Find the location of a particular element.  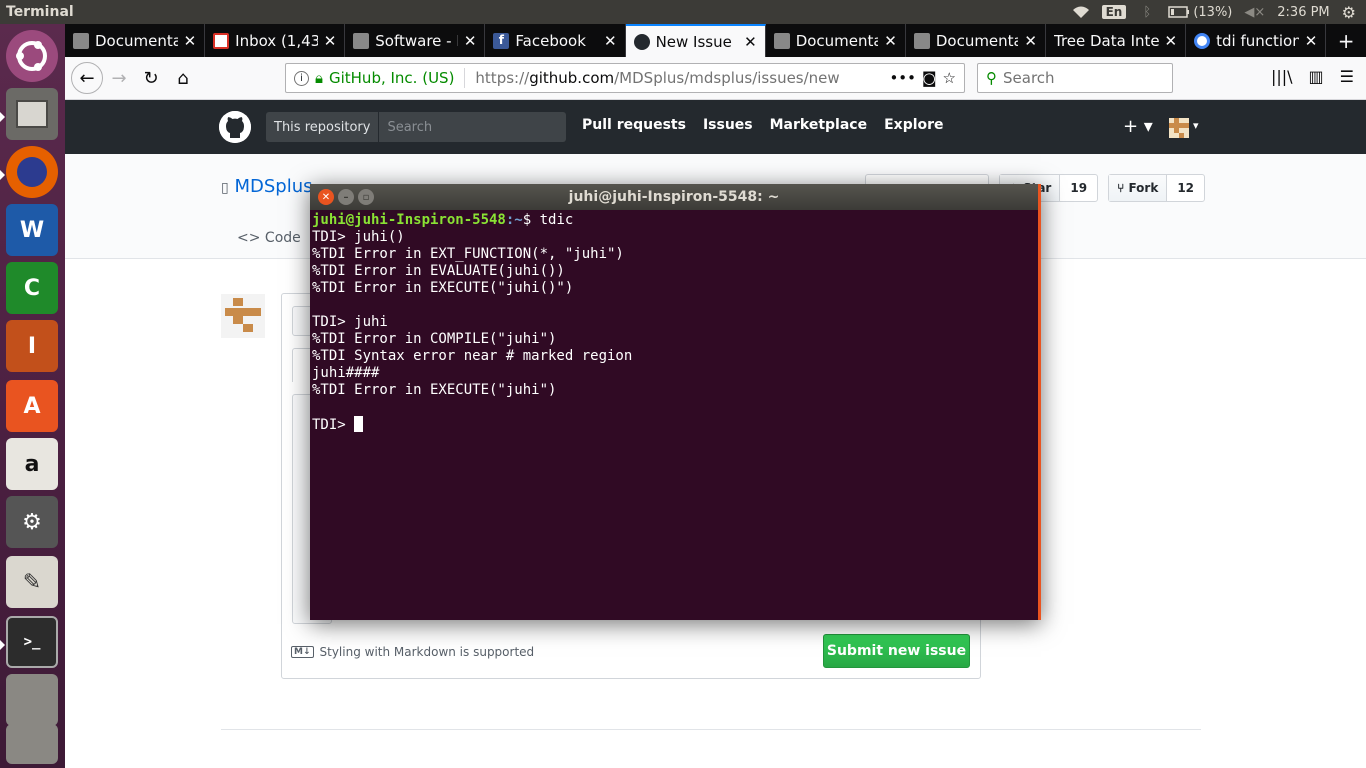

tab-inbox: Inbox (1,437 ✕ is located at coordinates (275, 40).